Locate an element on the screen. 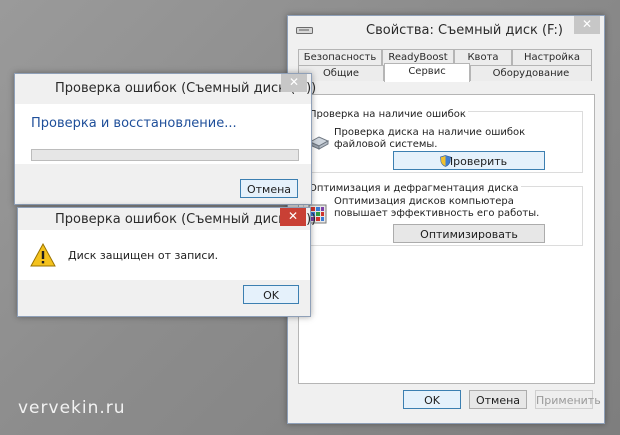  error-titlebar: Проверка ошибок (Съемный диск (F:)) ✕ is located at coordinates (167, 219).